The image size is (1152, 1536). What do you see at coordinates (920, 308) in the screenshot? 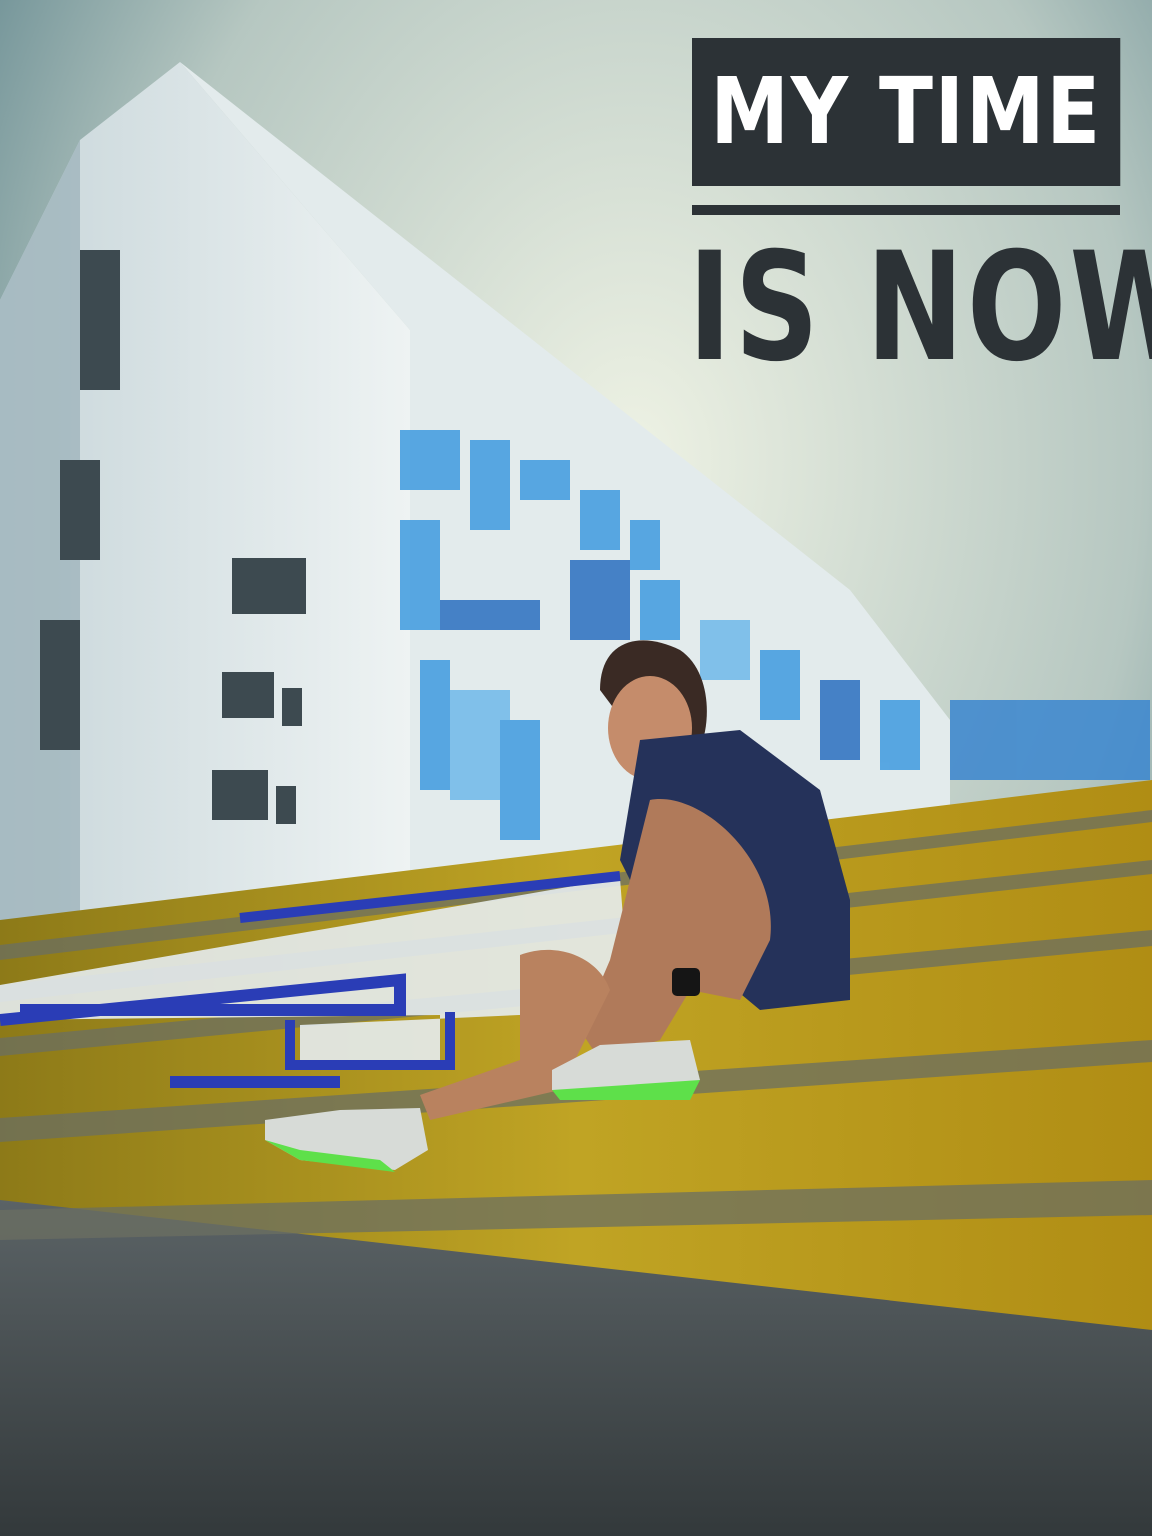
I see `headline-line-2: IS NOW.` at bounding box center [920, 308].